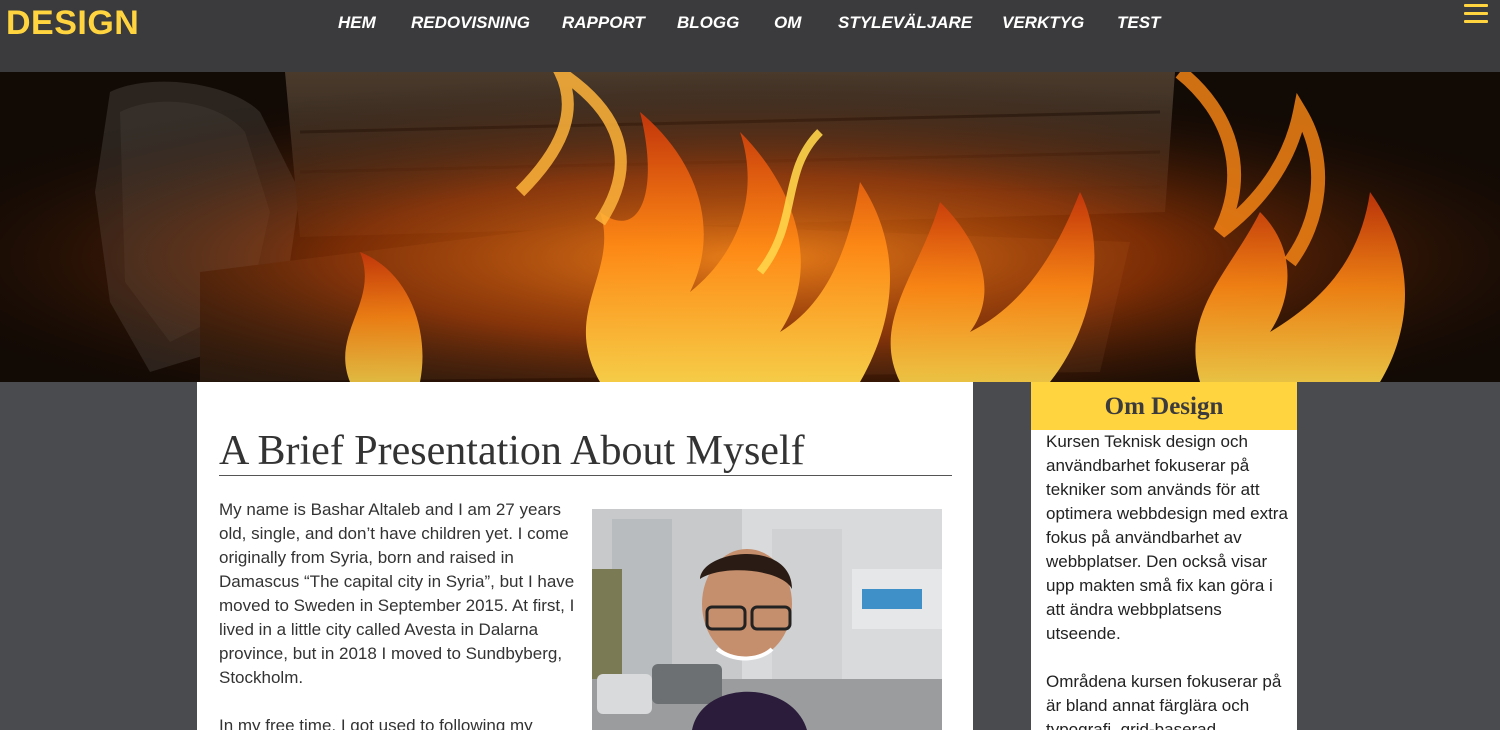  I want to click on nav-item-test: TEST, so click(1138, 23).